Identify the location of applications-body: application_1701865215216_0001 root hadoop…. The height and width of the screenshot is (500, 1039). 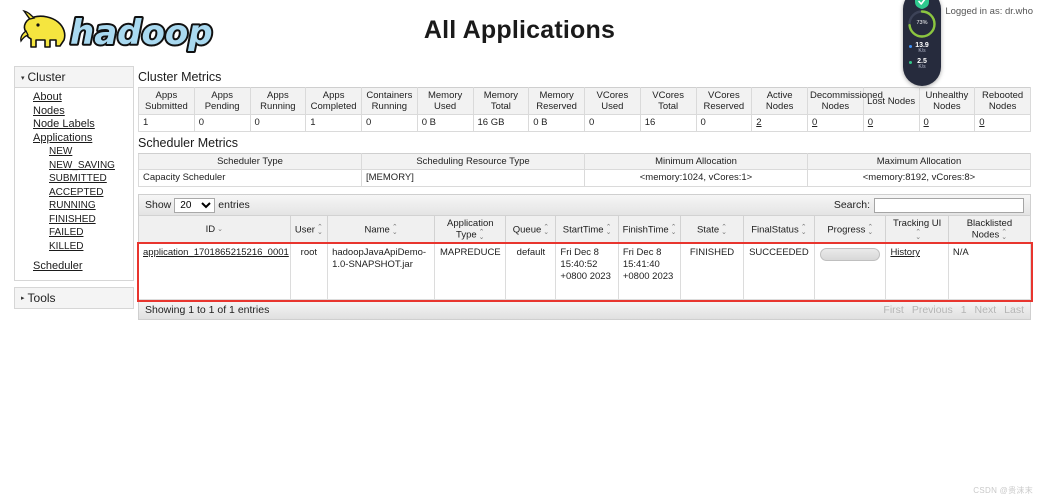
(585, 271).